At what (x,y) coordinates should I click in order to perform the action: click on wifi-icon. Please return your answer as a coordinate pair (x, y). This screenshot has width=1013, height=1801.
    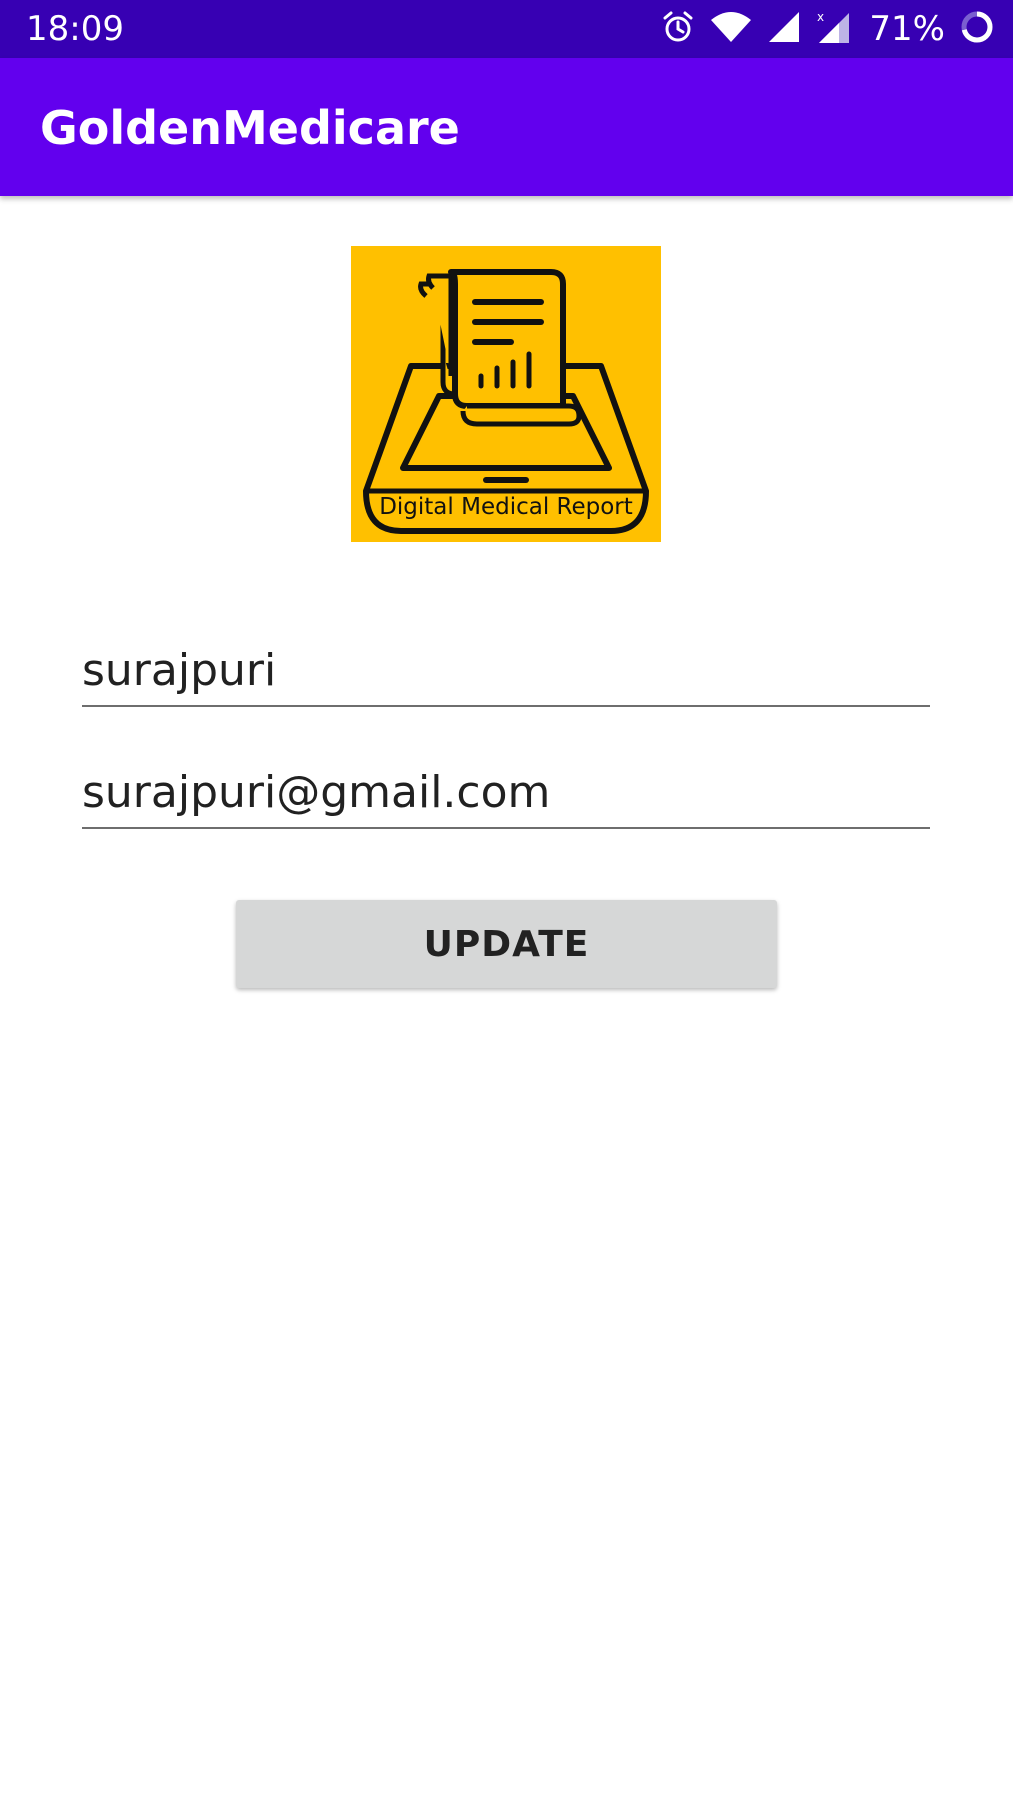
    Looking at the image, I should click on (731, 29).